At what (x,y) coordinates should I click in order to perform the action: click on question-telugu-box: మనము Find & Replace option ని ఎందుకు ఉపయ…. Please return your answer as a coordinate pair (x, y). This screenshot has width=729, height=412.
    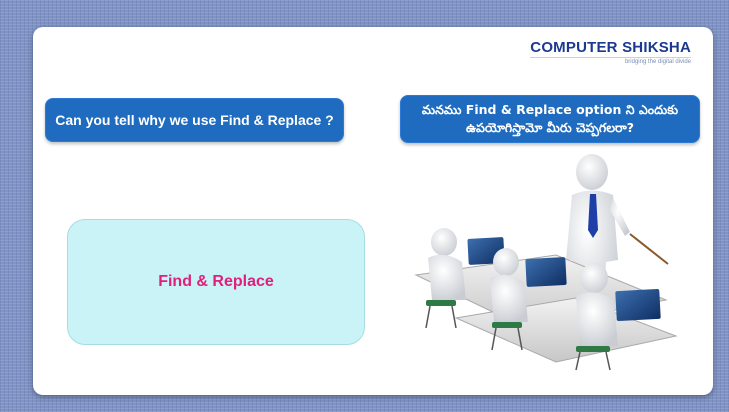
    Looking at the image, I should click on (550, 119).